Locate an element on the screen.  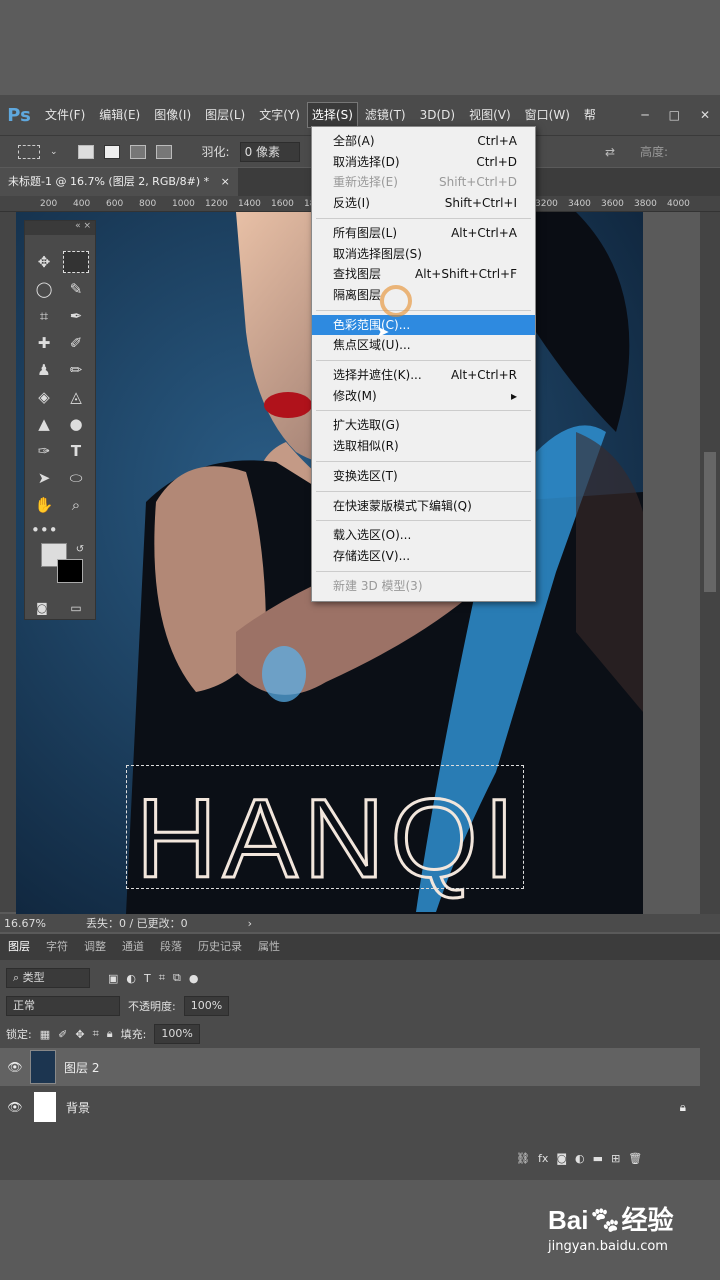
filter-toggle-icon: ● is located at coordinates (194, 978).